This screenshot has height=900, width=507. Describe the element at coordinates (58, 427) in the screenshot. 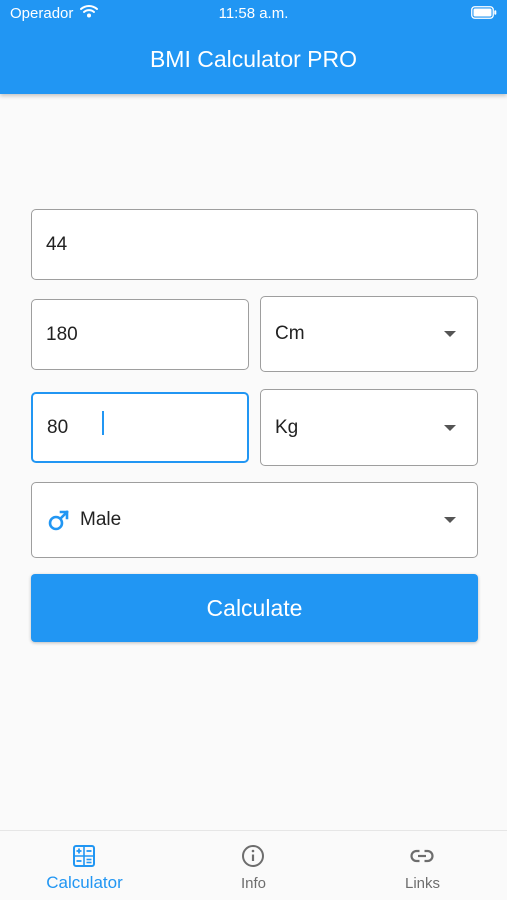

I see `weight-value: 80` at that location.